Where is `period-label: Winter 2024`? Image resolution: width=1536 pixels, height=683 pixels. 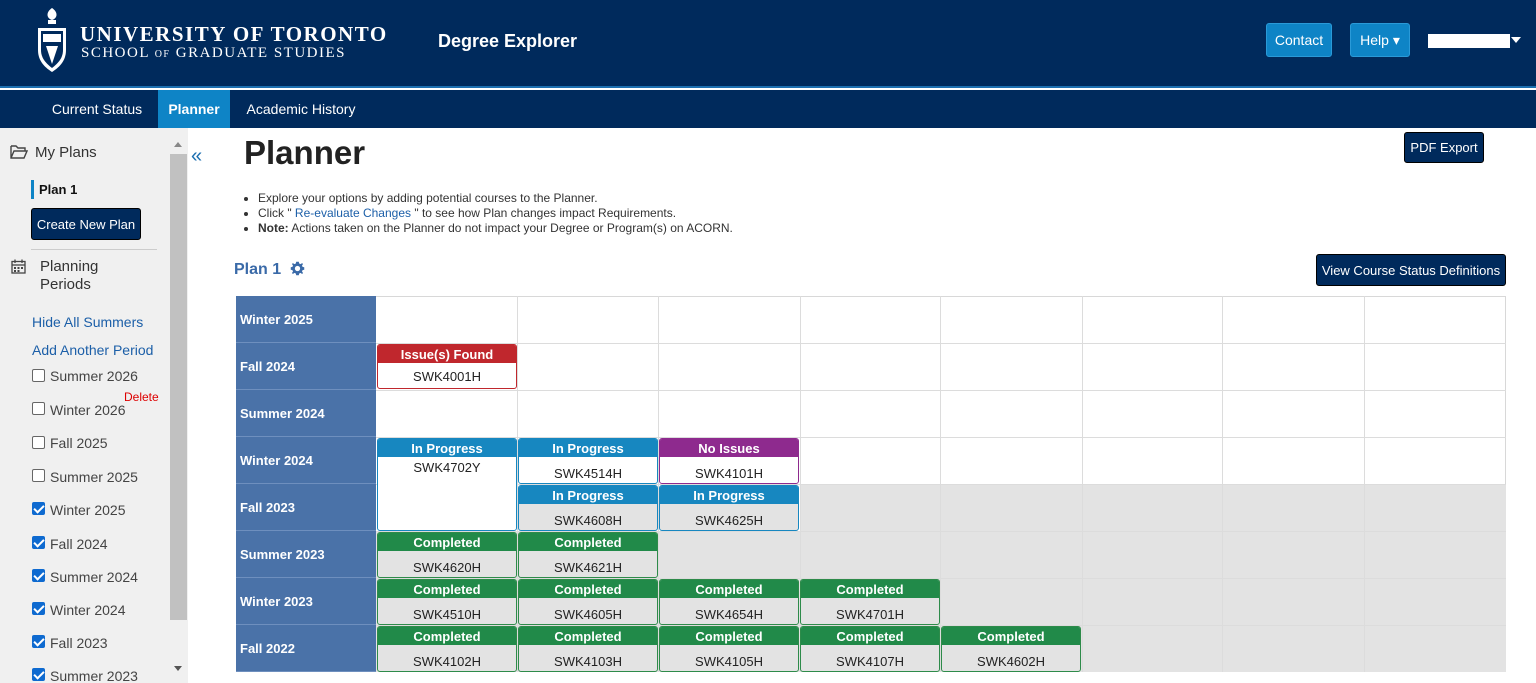
period-label: Winter 2024 is located at coordinates (88, 610).